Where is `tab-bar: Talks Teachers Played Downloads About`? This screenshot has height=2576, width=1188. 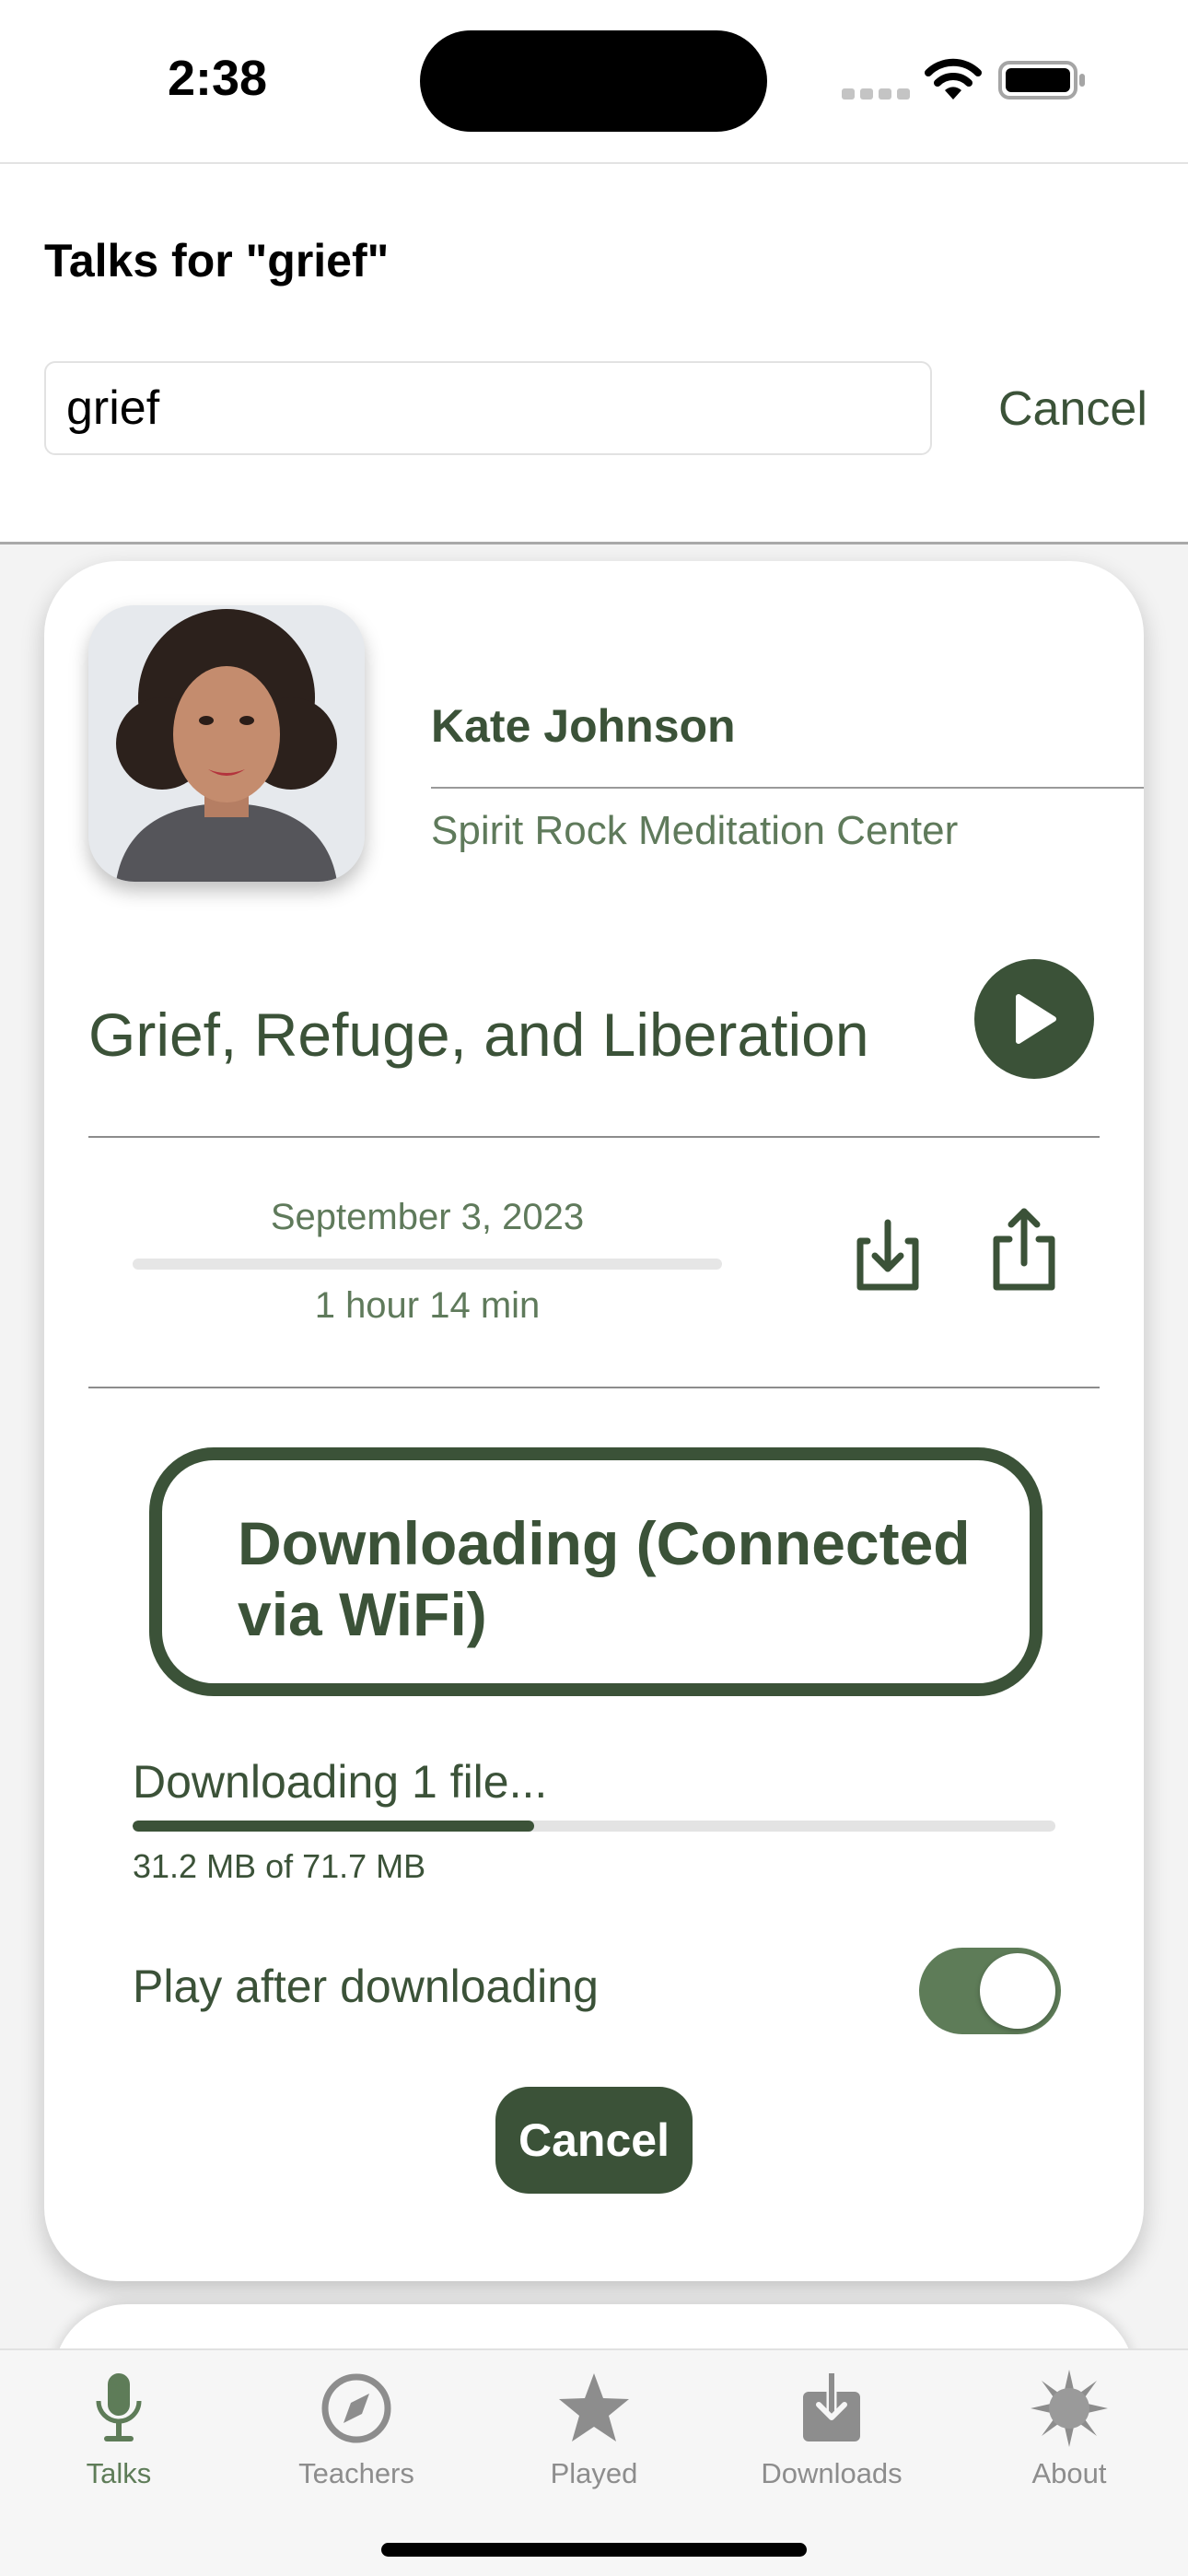 tab-bar: Talks Teachers Played Downloads About is located at coordinates (594, 2462).